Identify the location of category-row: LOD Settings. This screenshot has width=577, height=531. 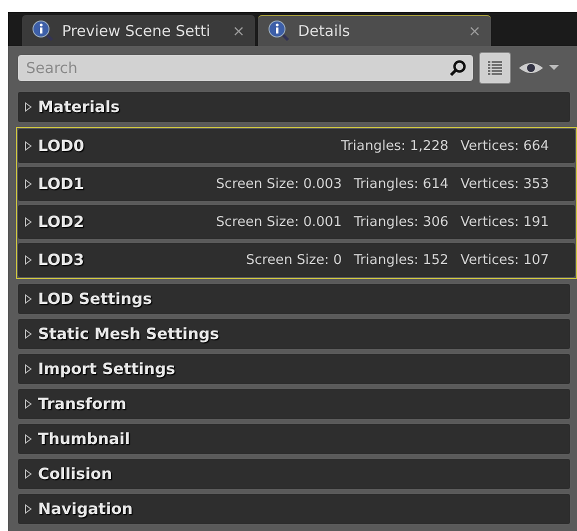
(294, 299).